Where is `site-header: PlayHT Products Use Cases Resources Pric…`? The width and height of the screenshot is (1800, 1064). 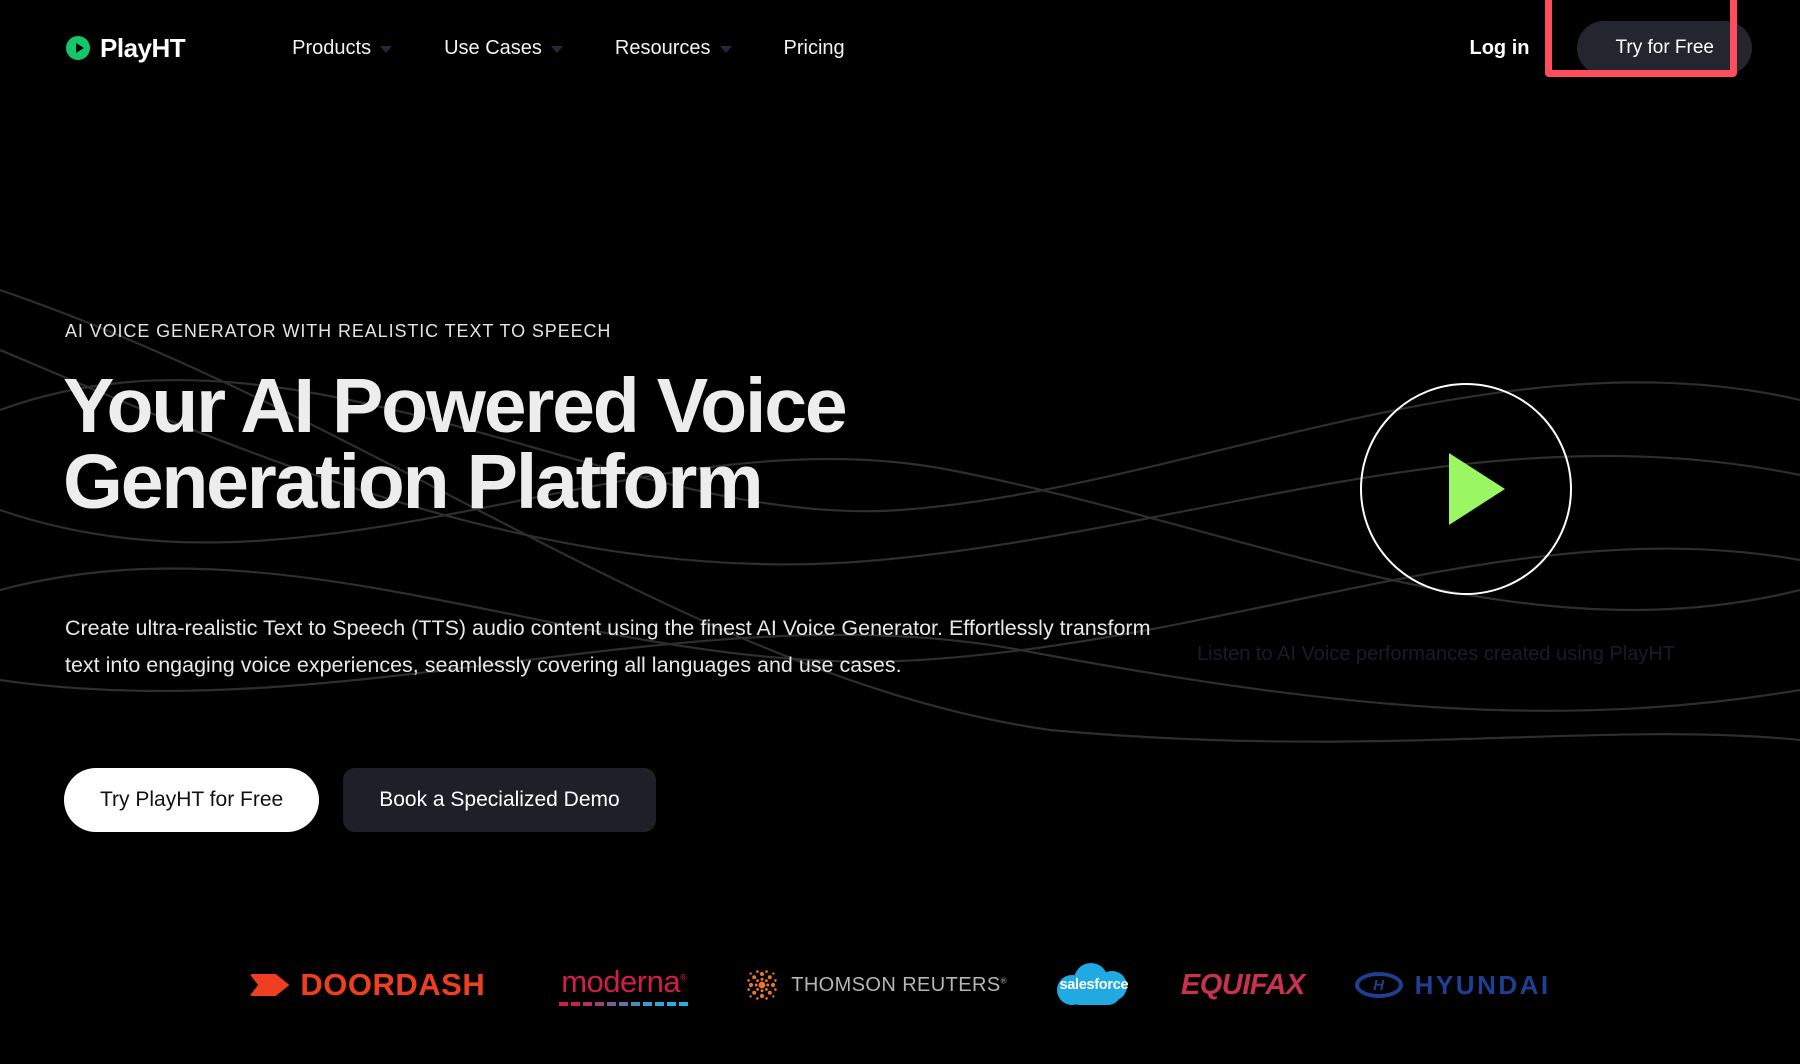 site-header: PlayHT Products Use Cases Resources Pric… is located at coordinates (900, 48).